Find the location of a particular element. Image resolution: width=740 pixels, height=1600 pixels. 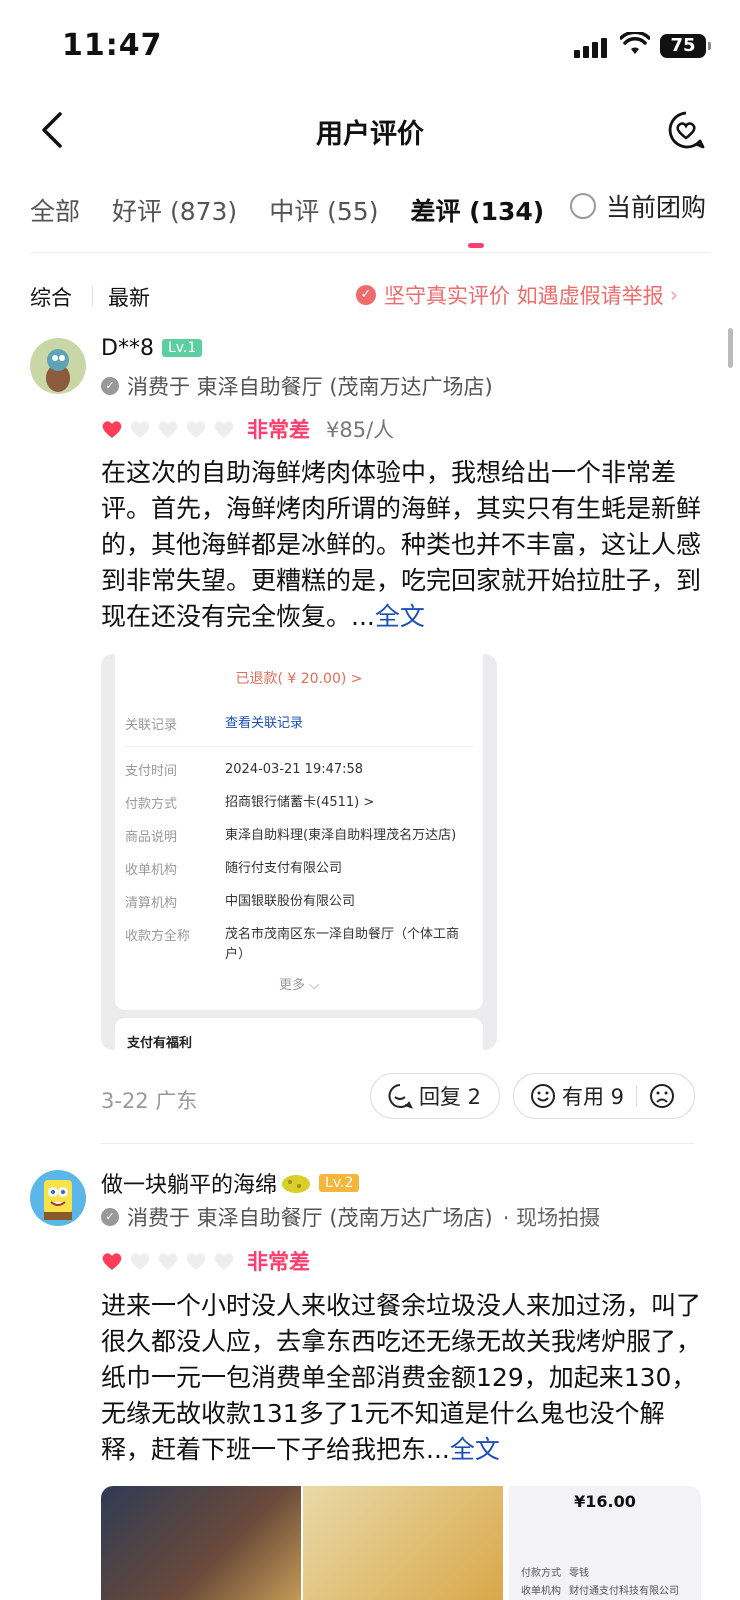

reviewer-name: D**8 Lv.1 is located at coordinates (152, 348).